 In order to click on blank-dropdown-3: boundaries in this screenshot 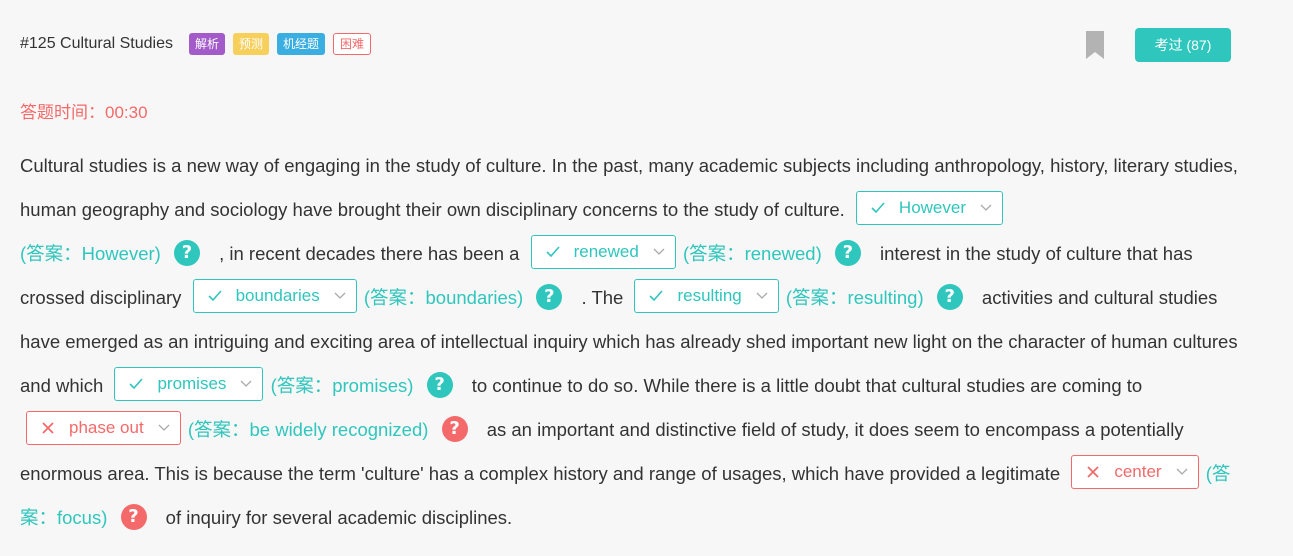, I will do `click(274, 296)`.